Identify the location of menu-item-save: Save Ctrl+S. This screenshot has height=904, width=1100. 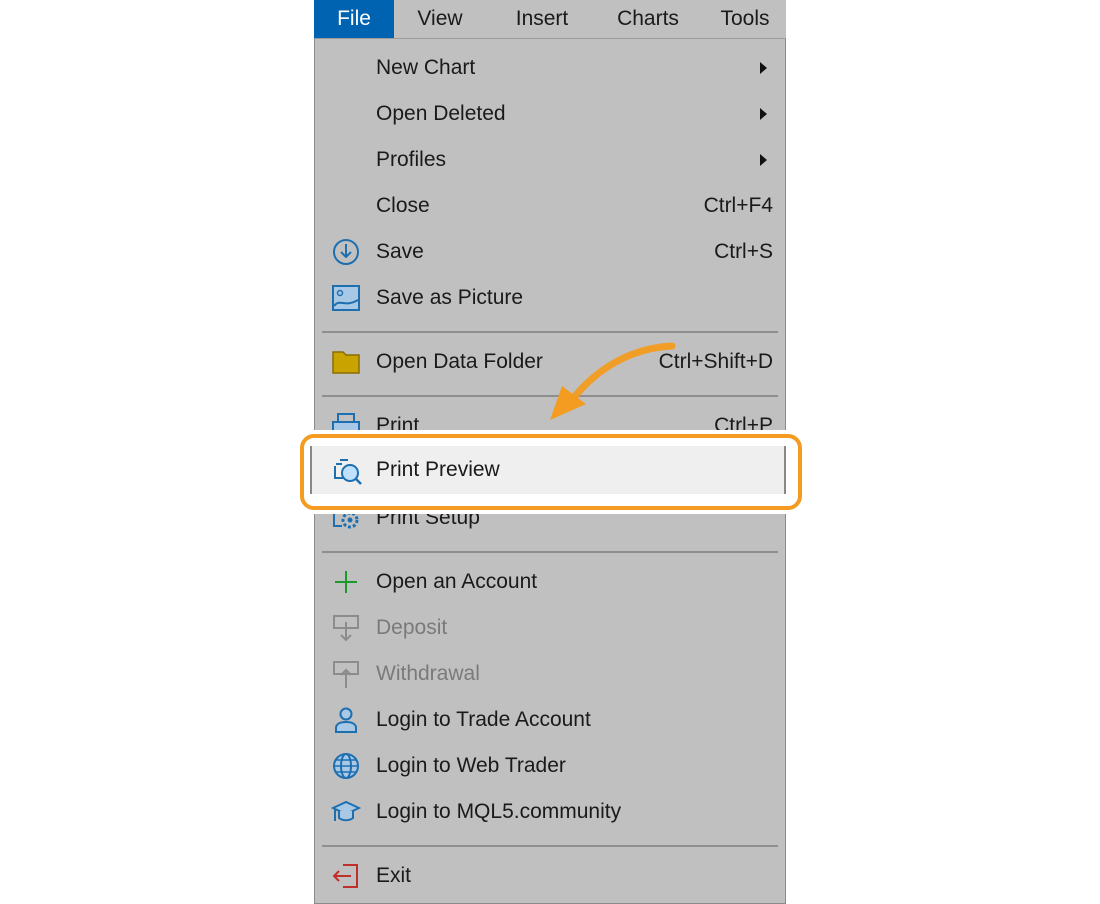
(550, 252).